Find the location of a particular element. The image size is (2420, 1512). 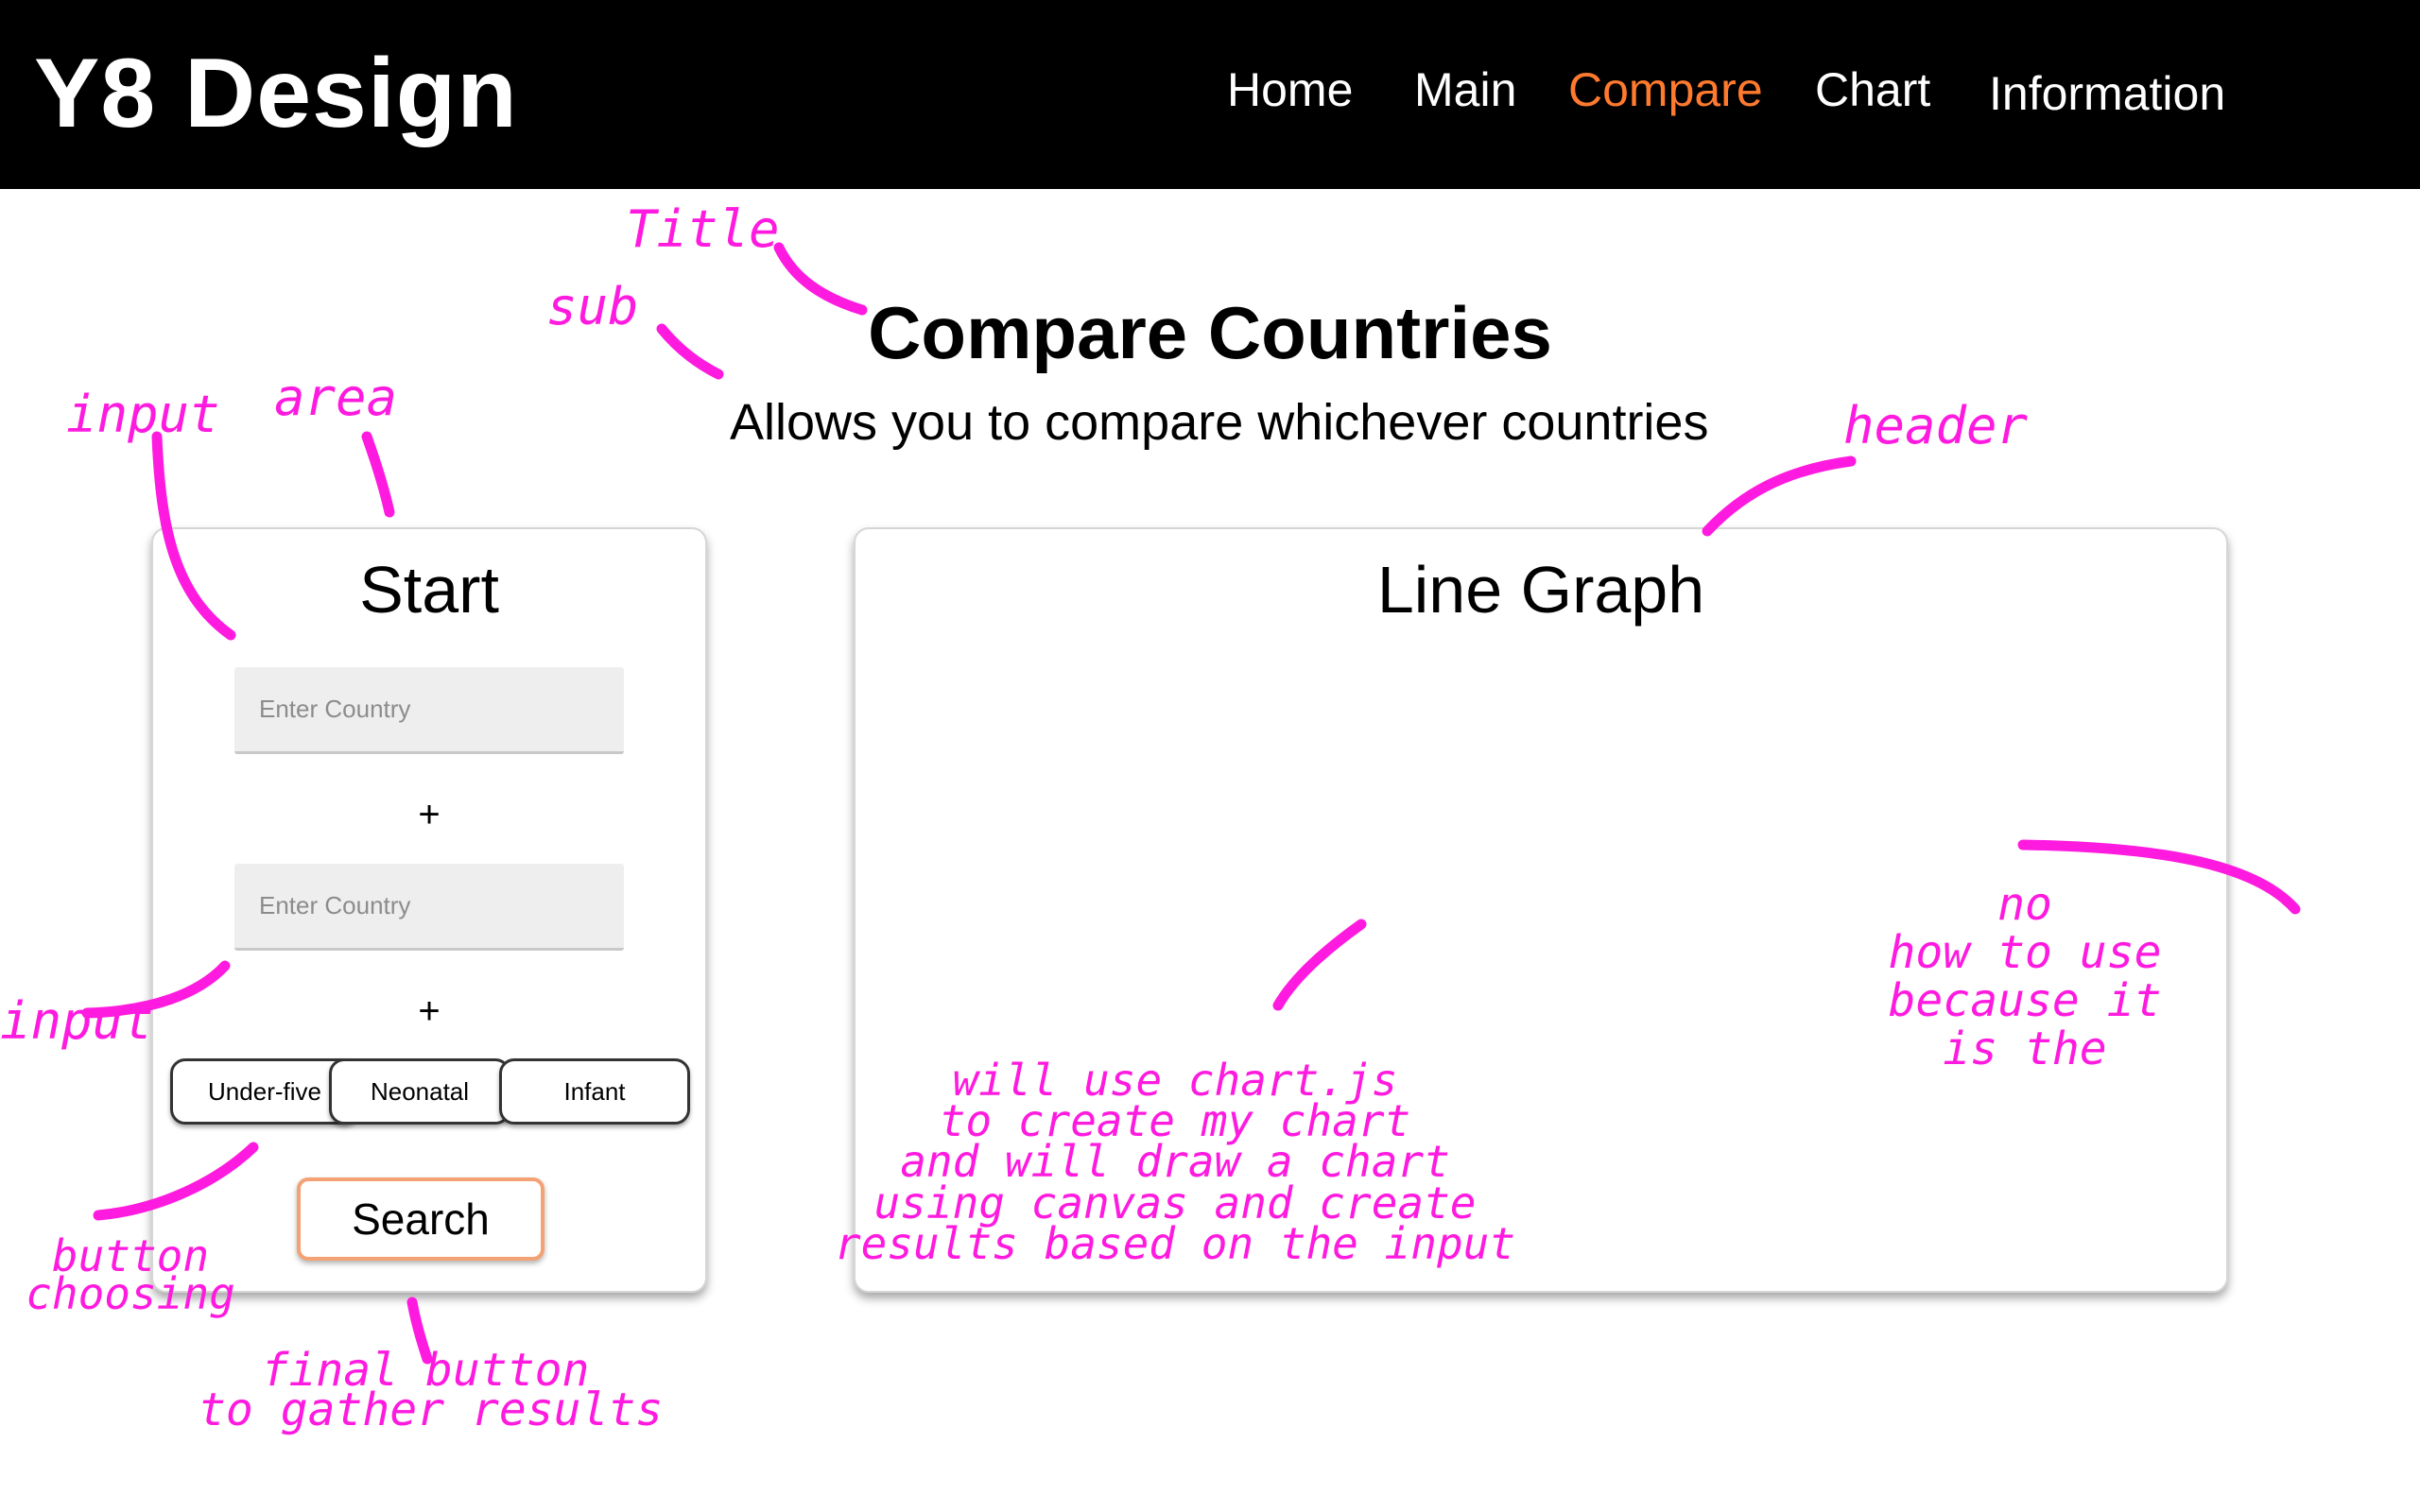

annotation-area: area is located at coordinates (336, 397).